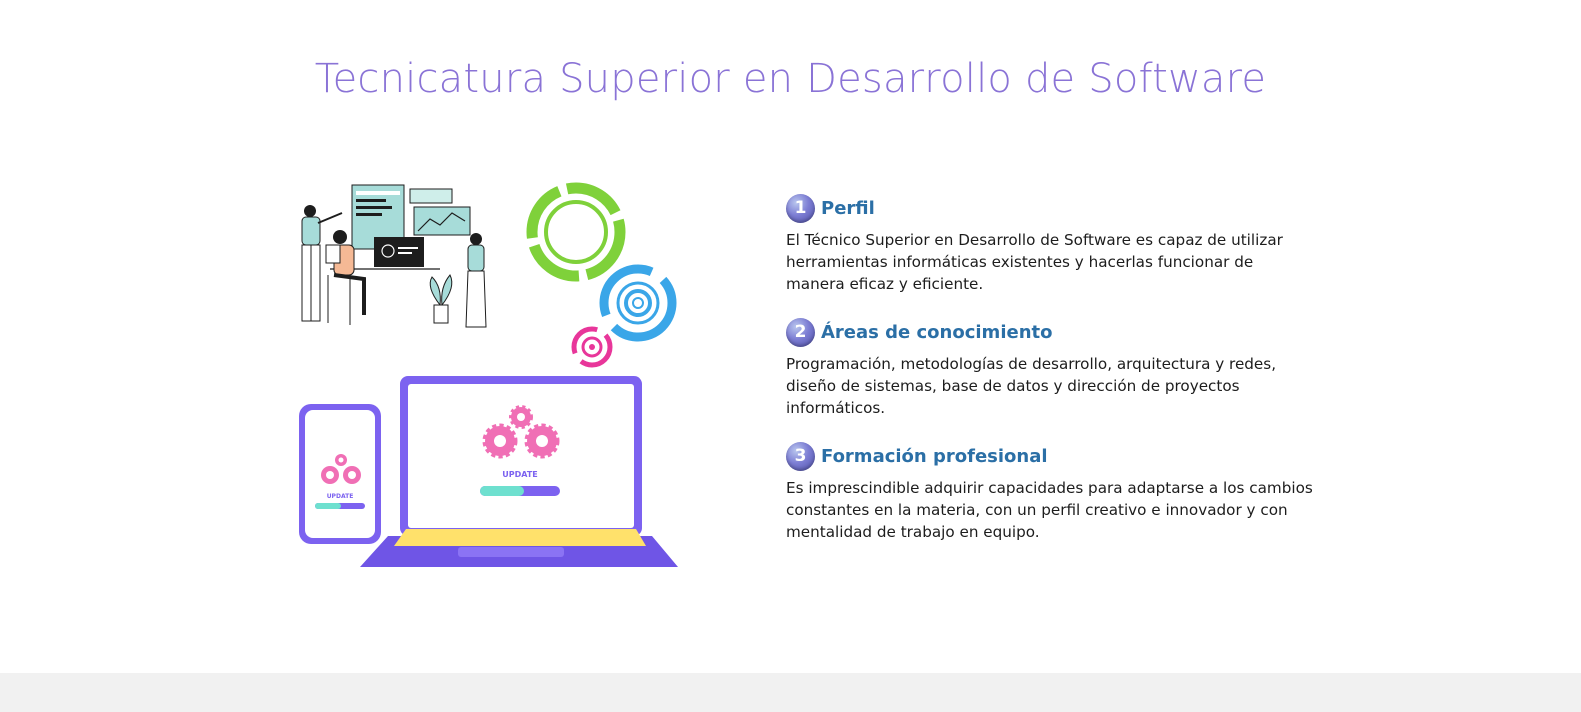 This screenshot has height=712, width=1581. Describe the element at coordinates (800, 332) in the screenshot. I see `number-badge: 2` at that location.